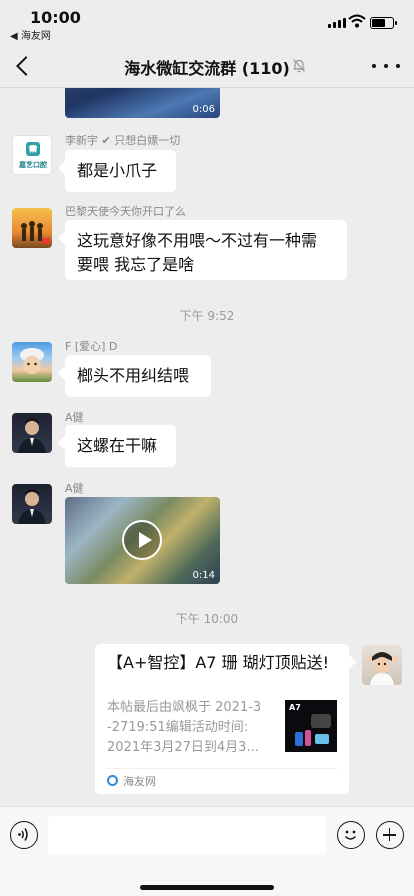 The image size is (414, 896). I want to click on message-input, so click(187, 835).